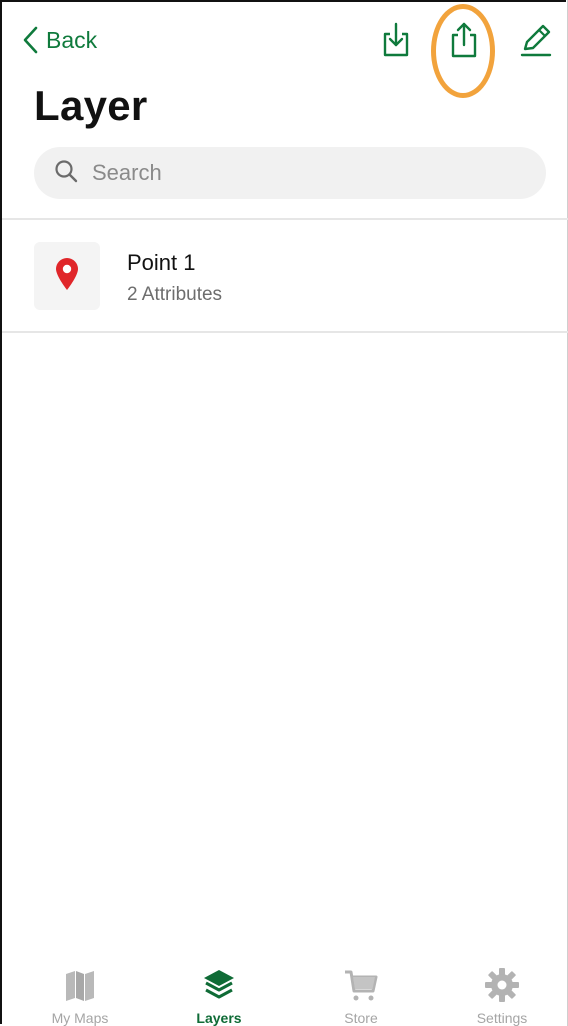 This screenshot has height=1026, width=568. I want to click on tab-settings: Settings, so click(502, 996).